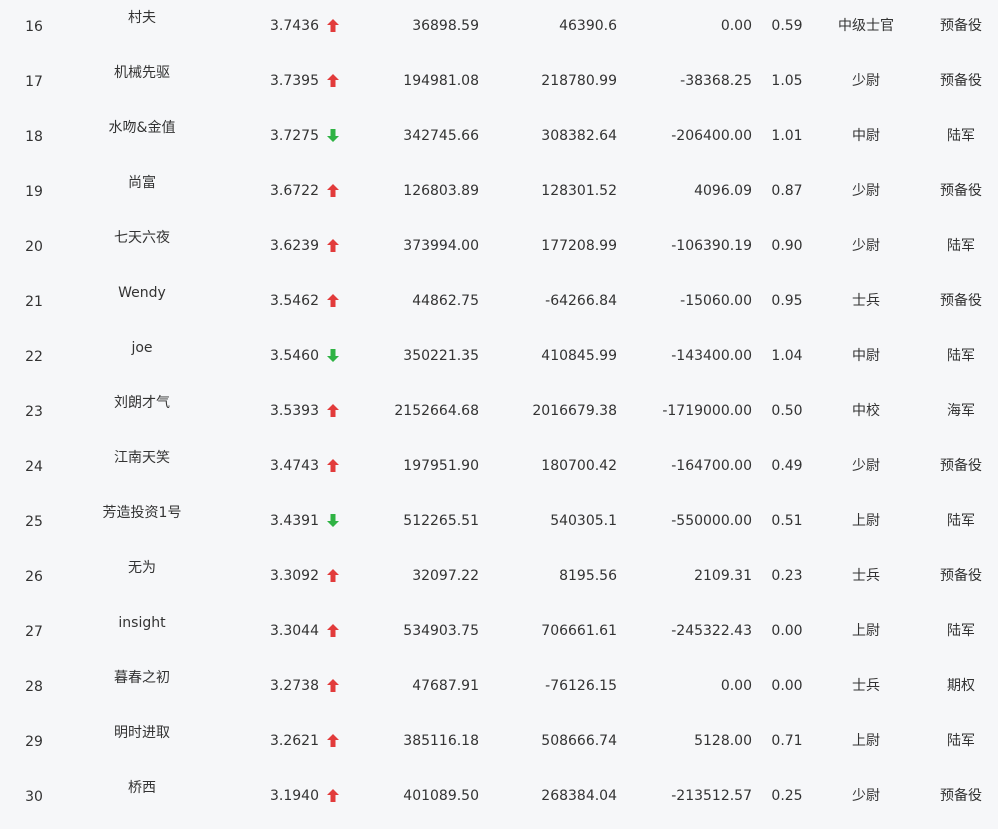  Describe the element at coordinates (441, 191) in the screenshot. I see `value-column-1: 126803.89` at that location.